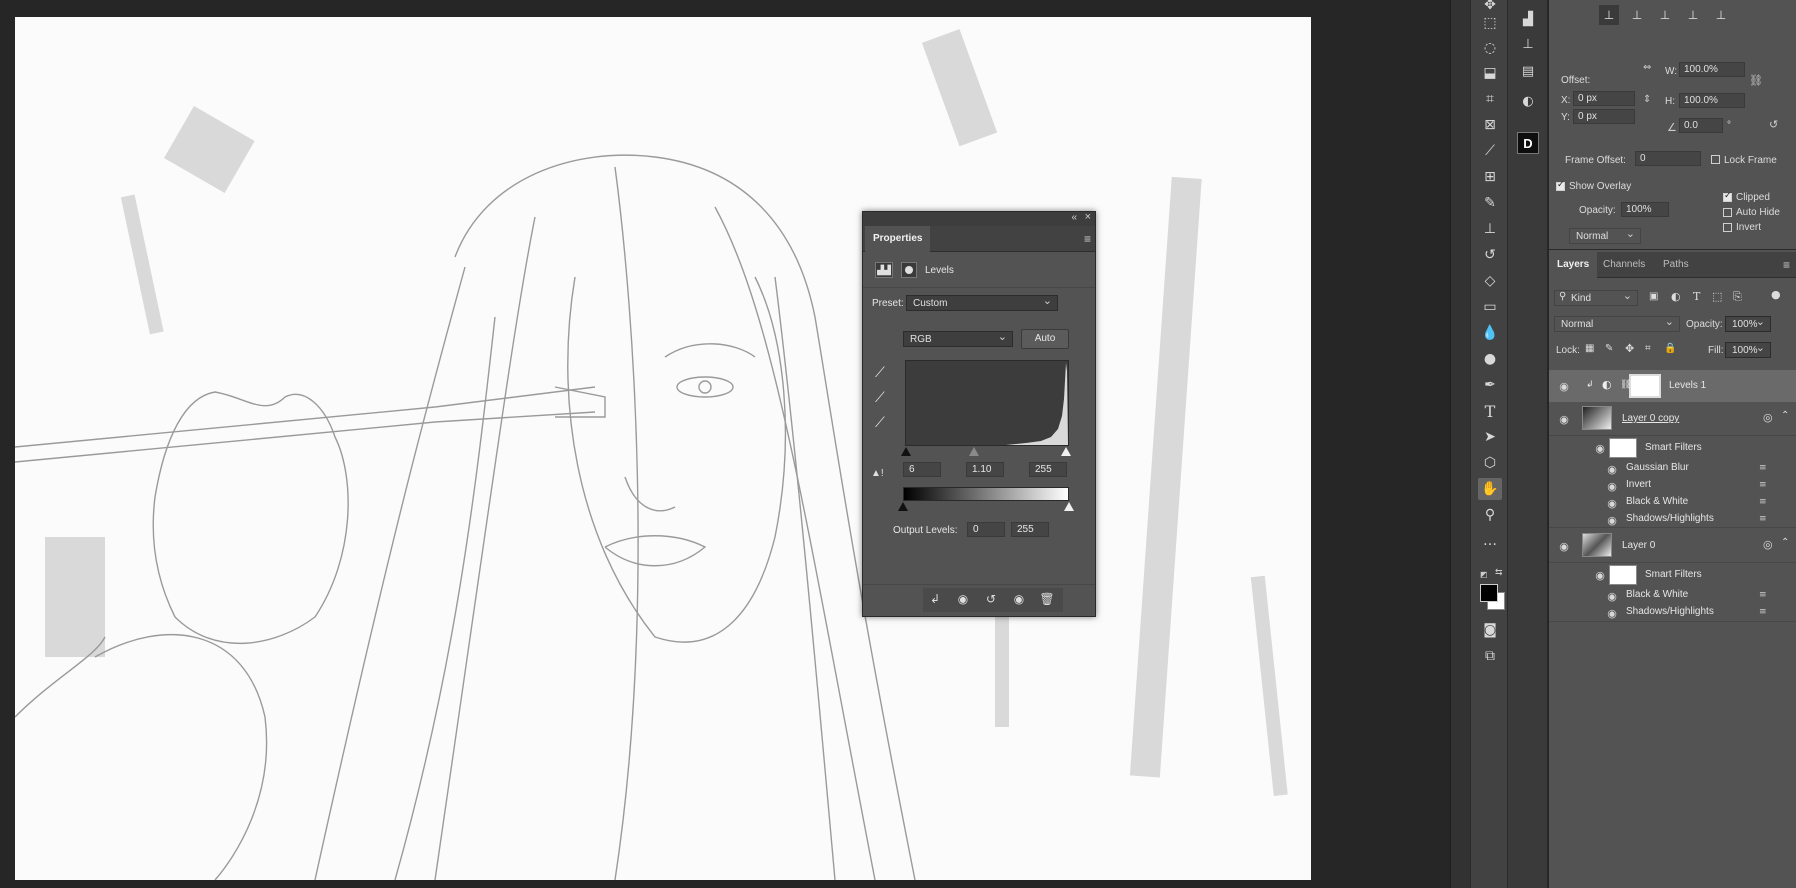 The height and width of the screenshot is (888, 1796). What do you see at coordinates (1624, 265) in the screenshot?
I see `tab-channels: Channels` at bounding box center [1624, 265].